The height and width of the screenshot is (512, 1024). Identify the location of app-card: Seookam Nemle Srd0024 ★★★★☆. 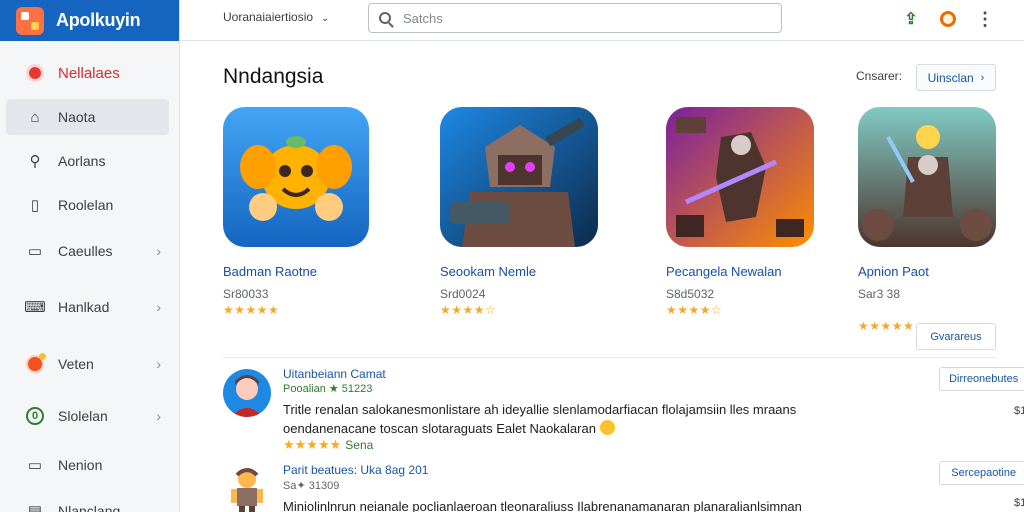
(519, 212).